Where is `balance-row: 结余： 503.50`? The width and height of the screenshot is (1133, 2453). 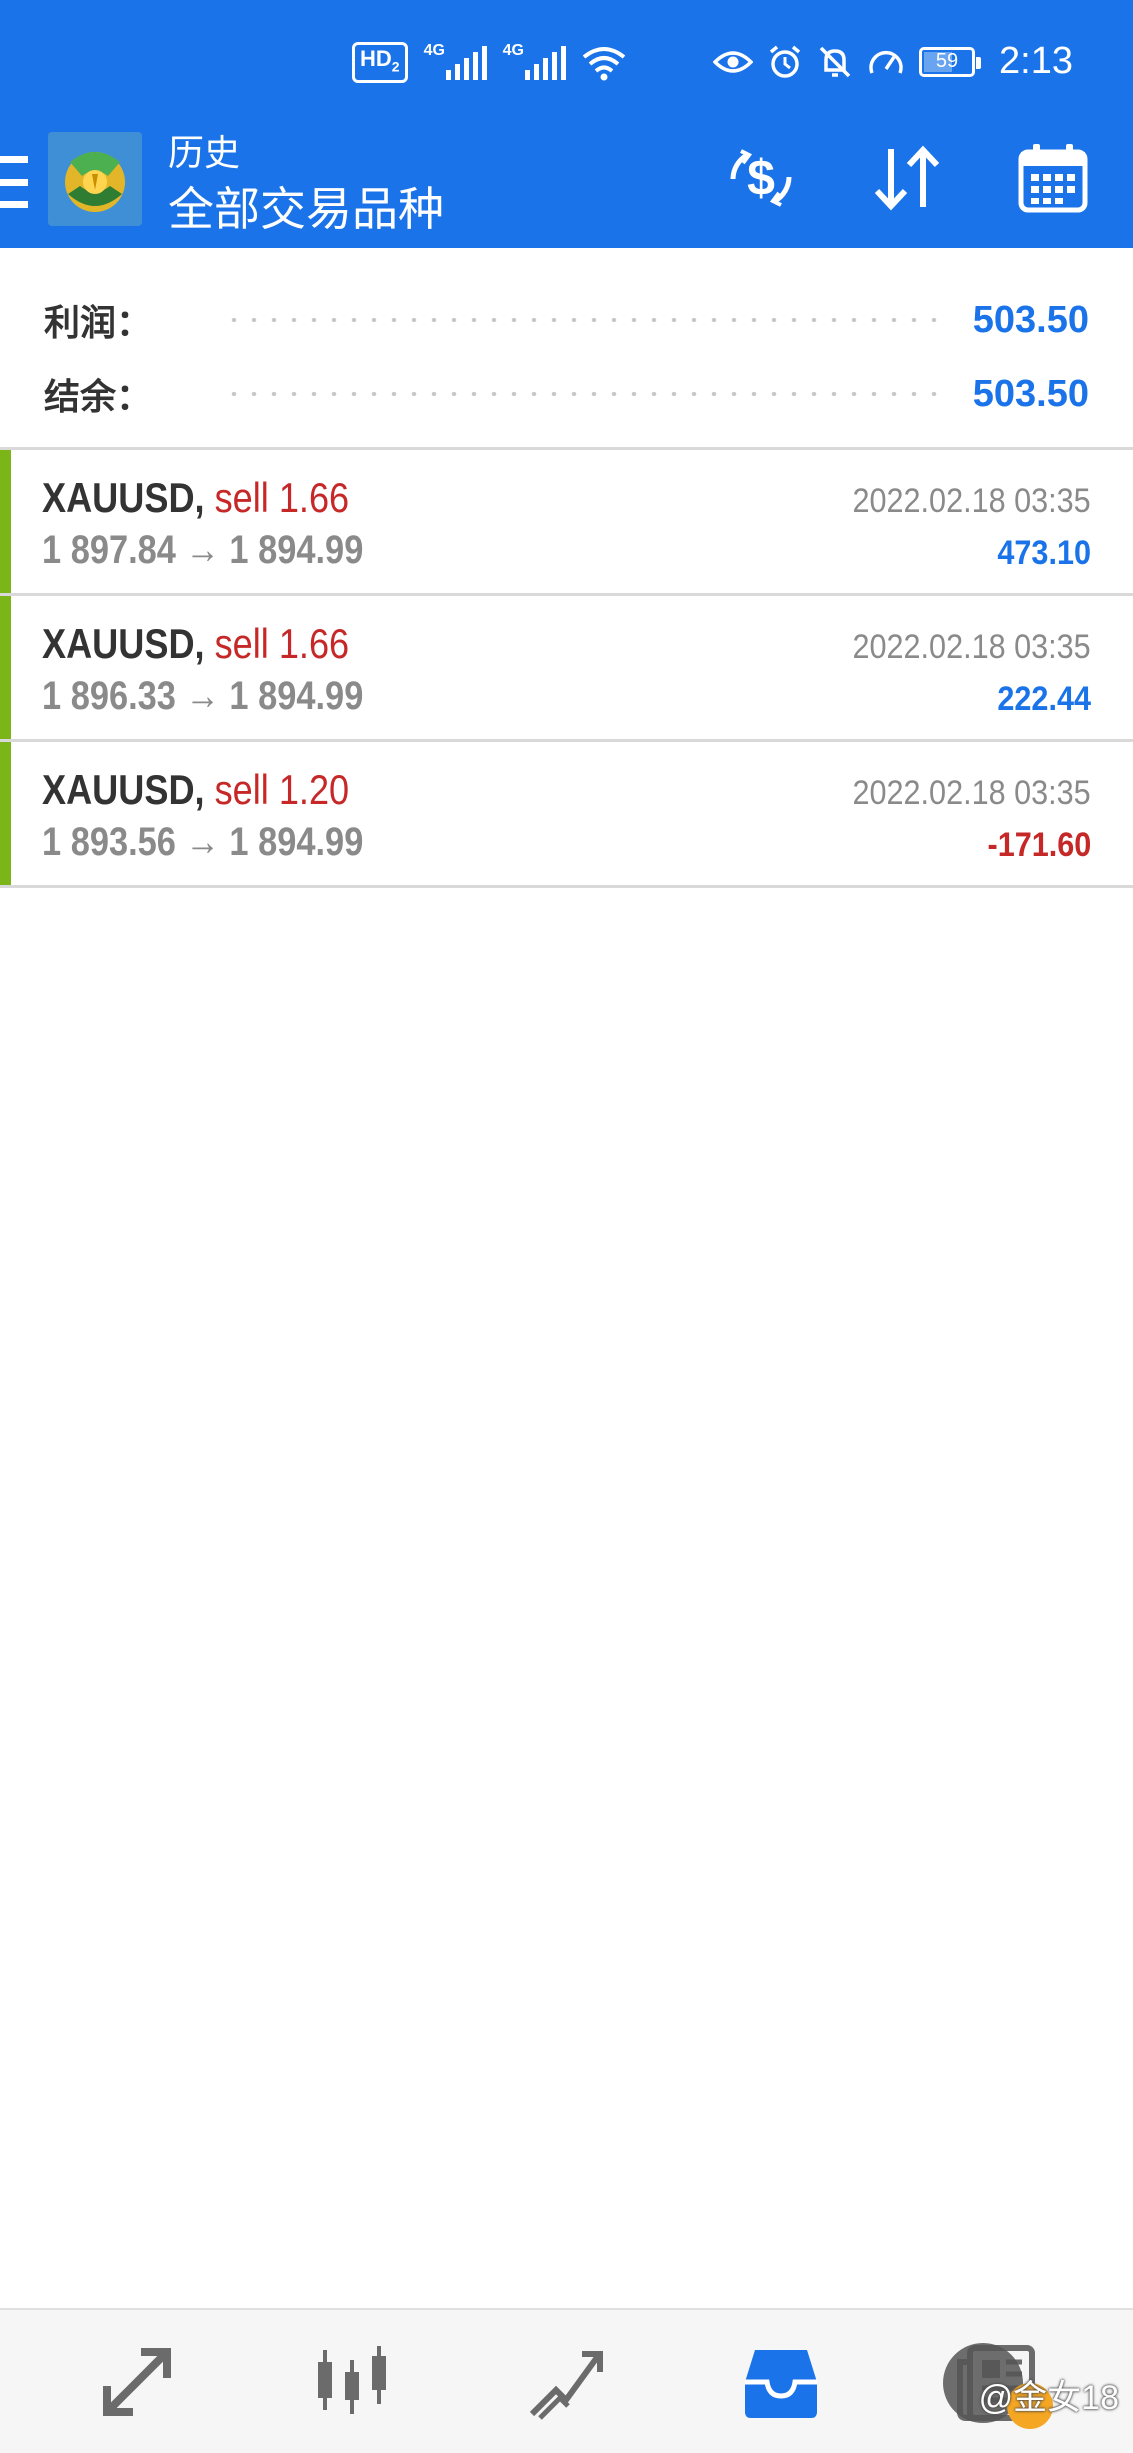
balance-row: 结余： 503.50 is located at coordinates (566, 394).